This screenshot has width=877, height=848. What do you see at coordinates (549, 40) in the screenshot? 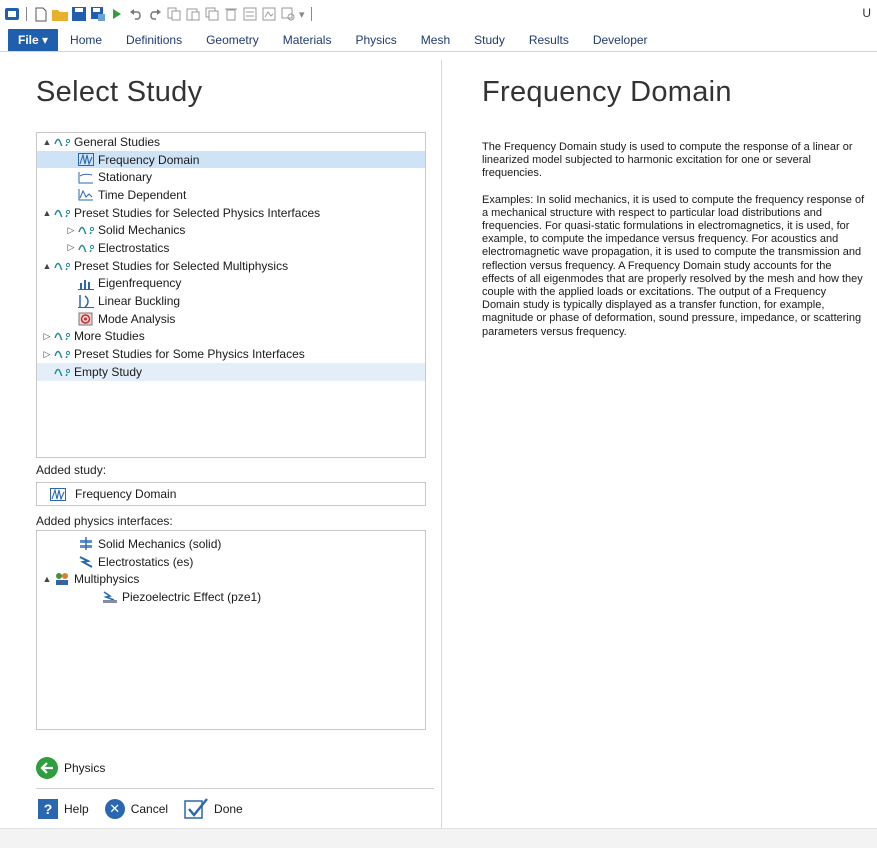
I see `tab-results: Results` at bounding box center [549, 40].